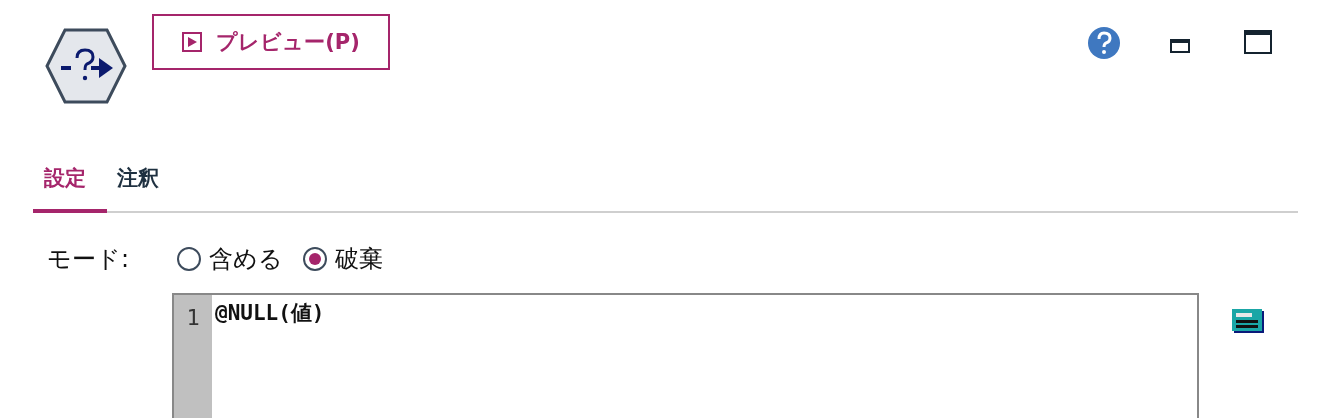 This screenshot has width=1328, height=418. Describe the element at coordinates (1104, 43) in the screenshot. I see `help-icon` at that location.